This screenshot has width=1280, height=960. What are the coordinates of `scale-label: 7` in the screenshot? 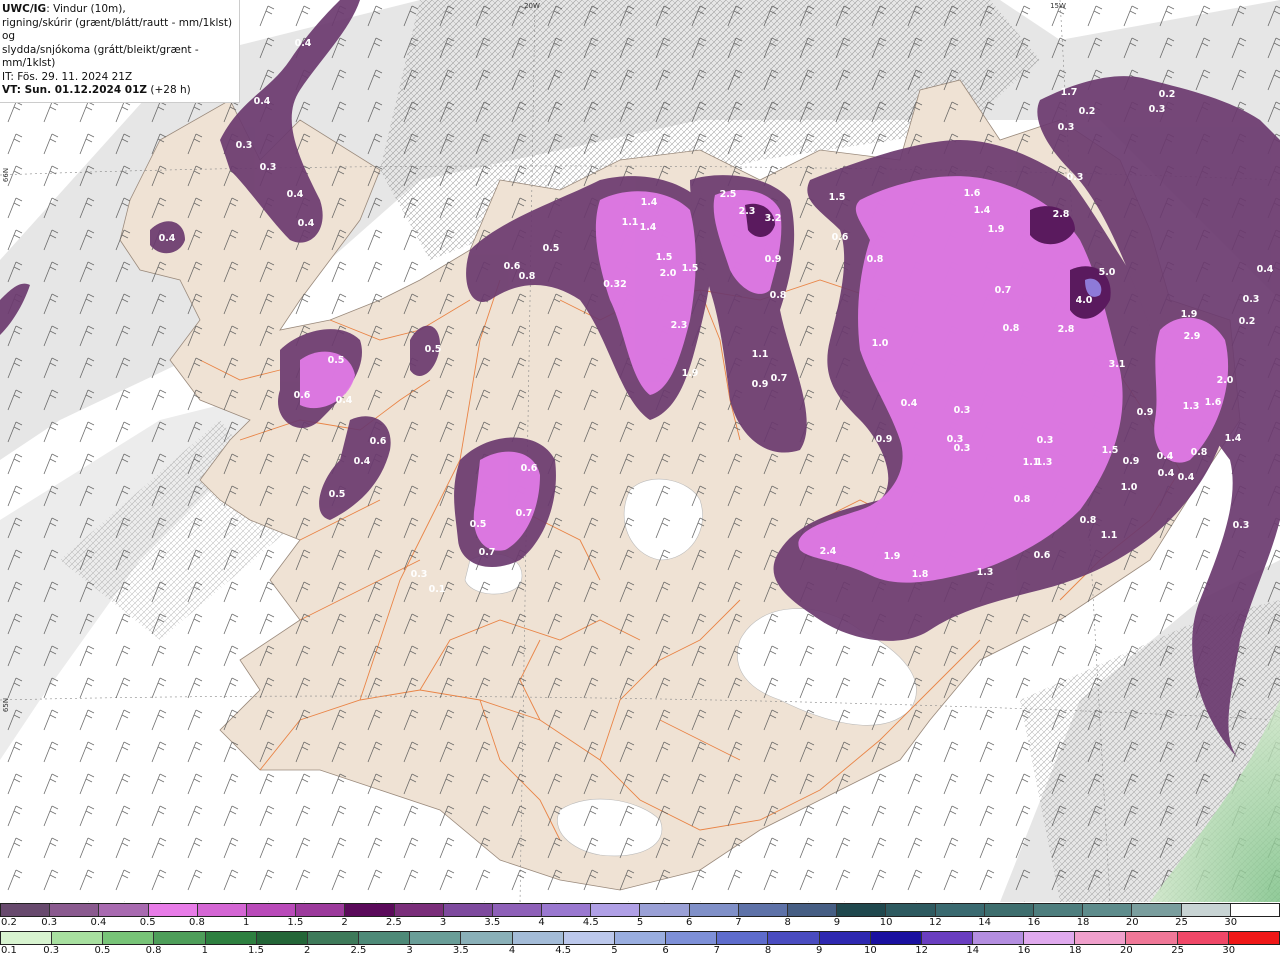 It's located at (716, 950).